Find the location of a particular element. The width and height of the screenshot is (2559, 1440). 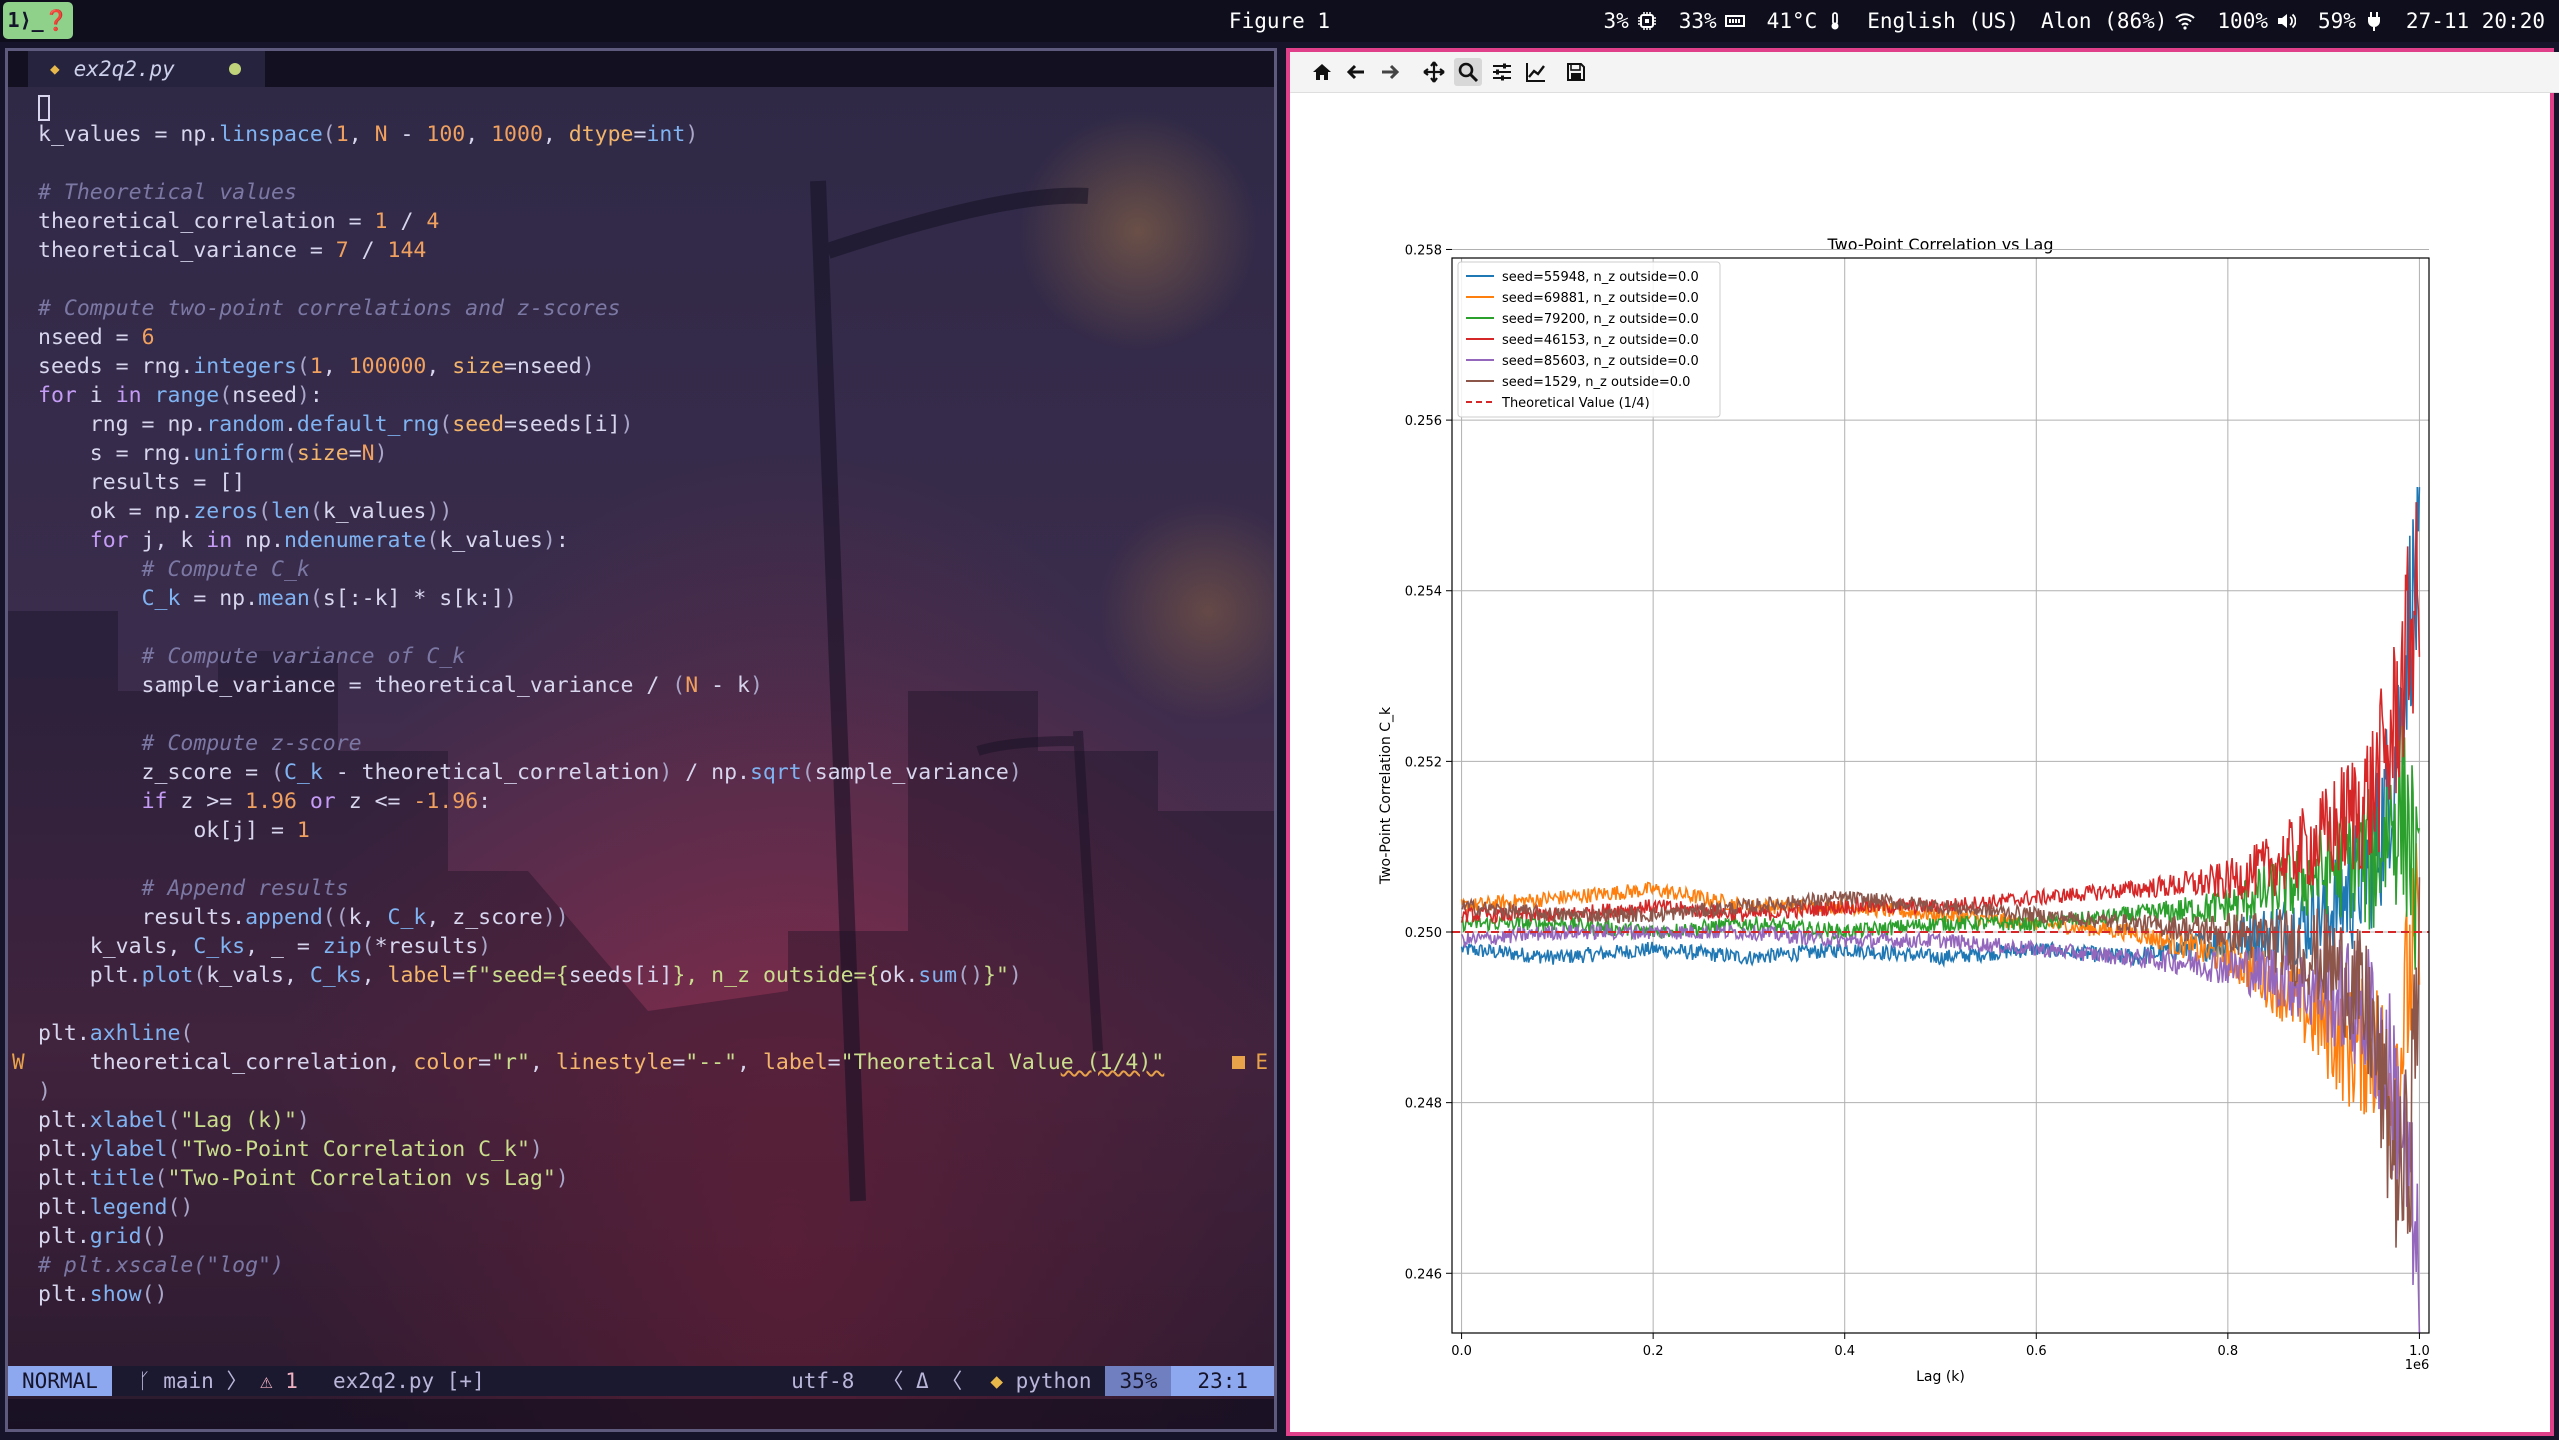

save-button is located at coordinates (1576, 72).